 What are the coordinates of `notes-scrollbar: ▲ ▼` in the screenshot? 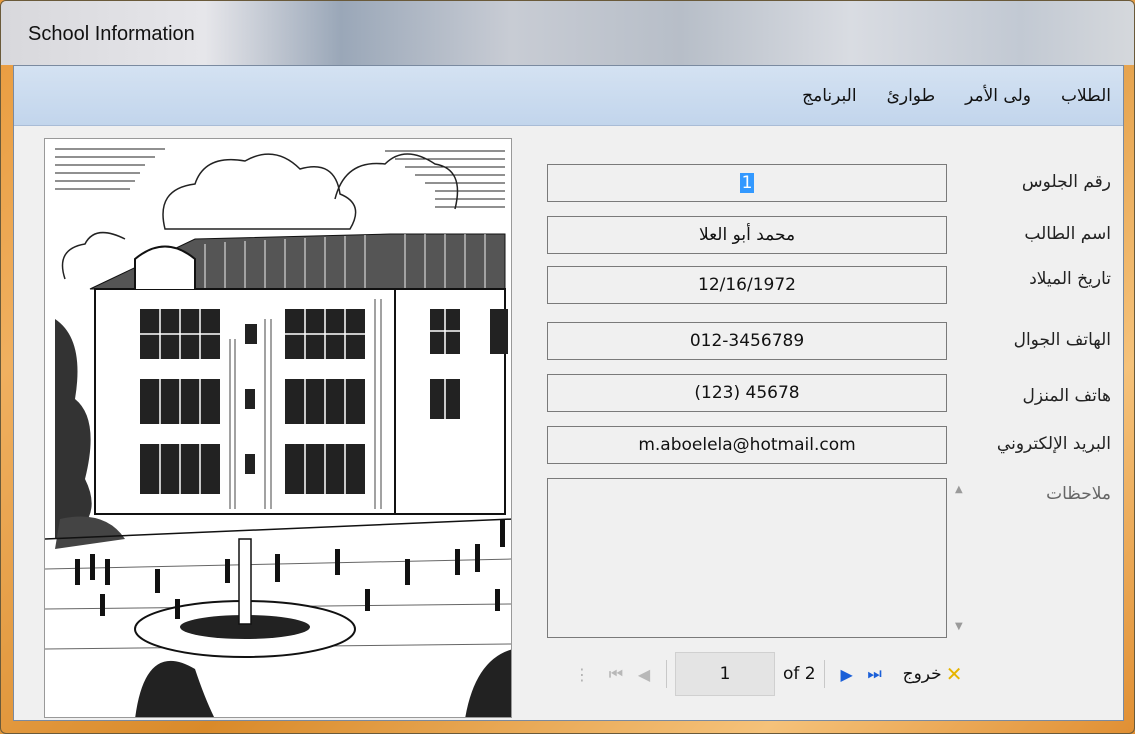 It's located at (961, 558).